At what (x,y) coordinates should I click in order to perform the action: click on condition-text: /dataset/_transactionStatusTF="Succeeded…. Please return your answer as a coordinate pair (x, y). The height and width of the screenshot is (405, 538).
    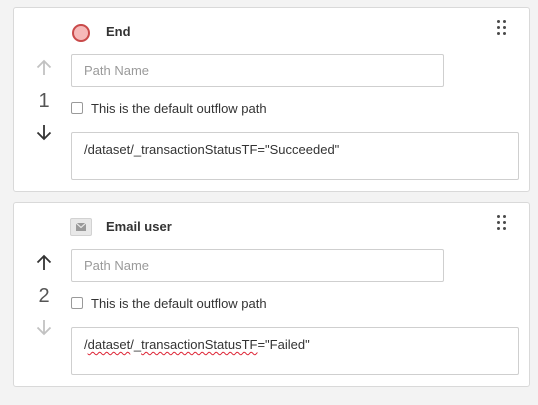
    Looking at the image, I should click on (212, 149).